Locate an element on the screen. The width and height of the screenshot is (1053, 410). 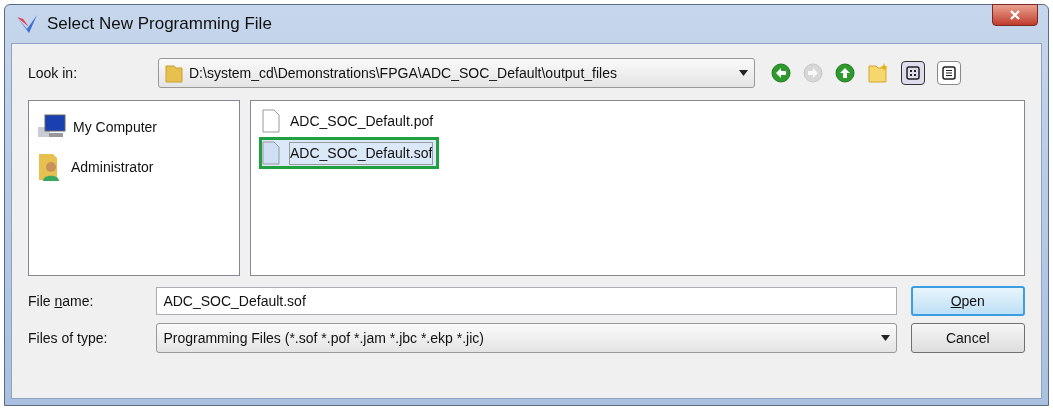
window-title: Select New Programming File is located at coordinates (159, 24).